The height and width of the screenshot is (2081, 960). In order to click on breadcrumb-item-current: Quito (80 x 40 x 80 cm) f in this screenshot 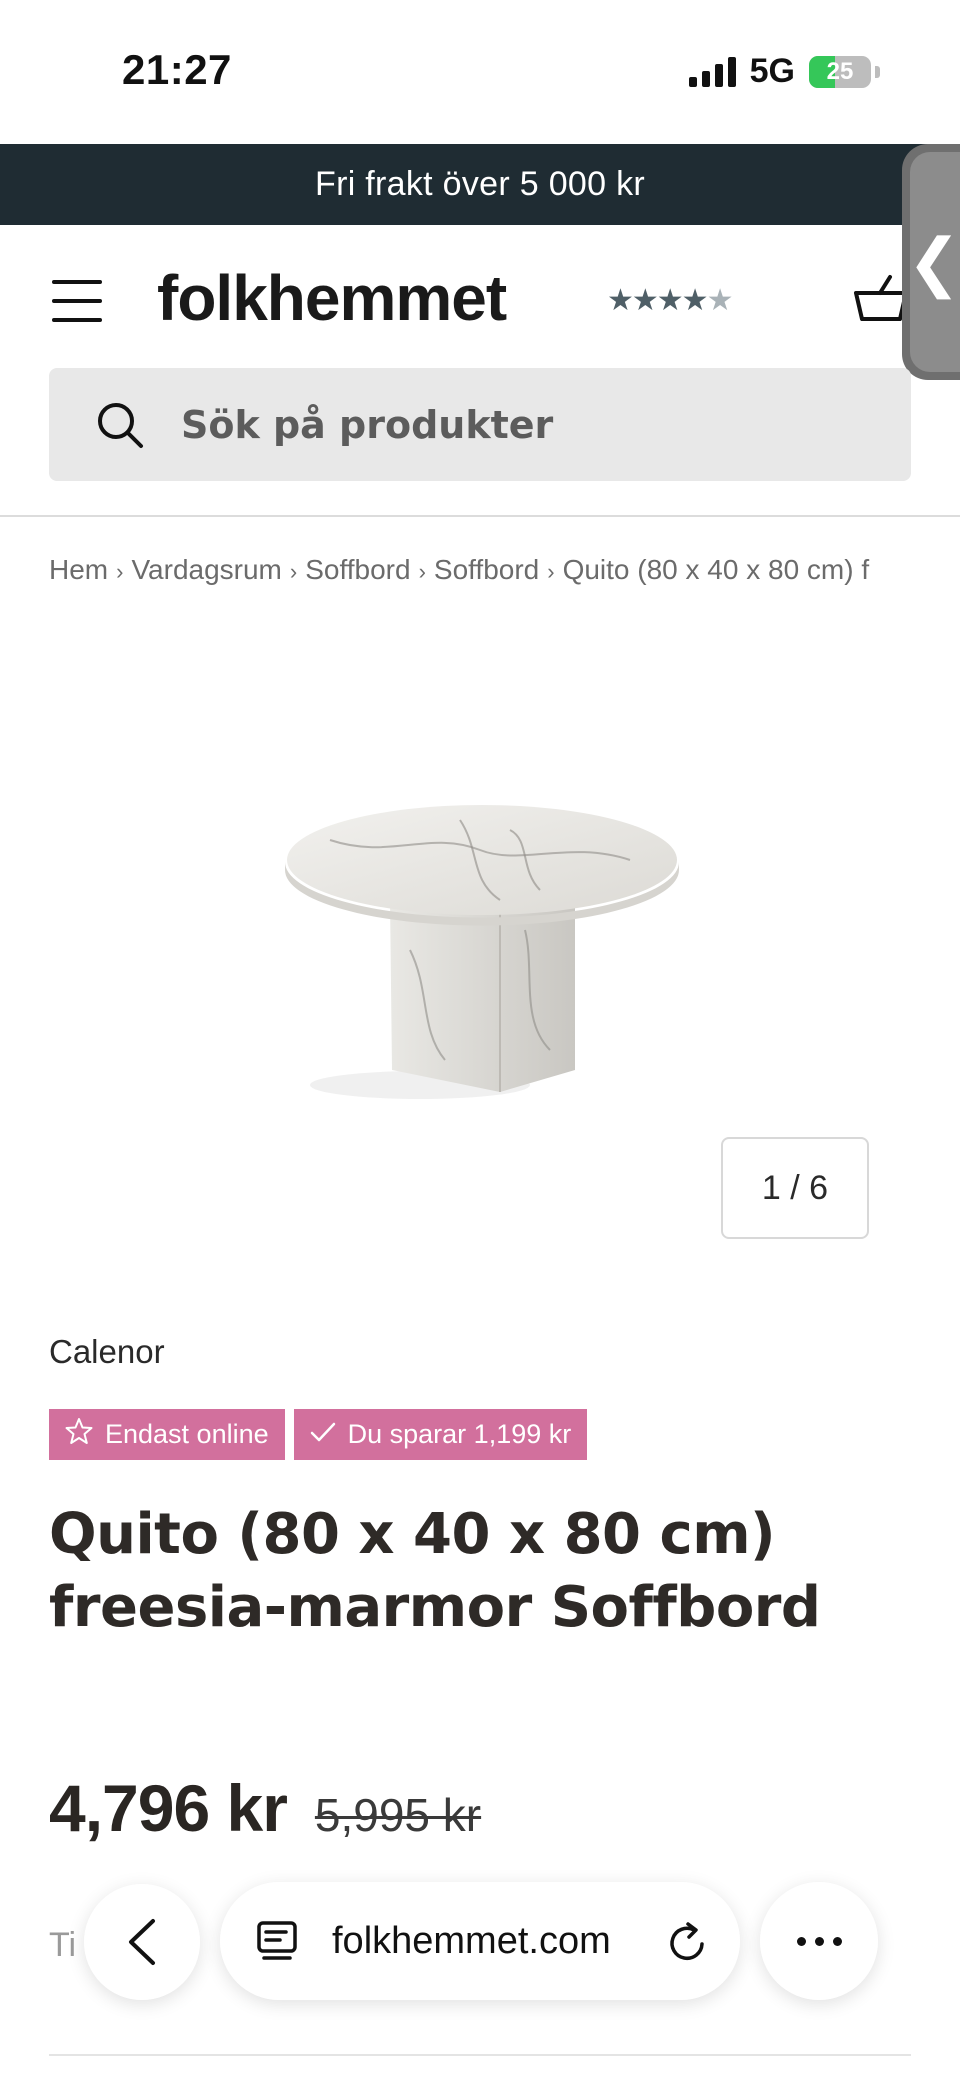, I will do `click(716, 569)`.